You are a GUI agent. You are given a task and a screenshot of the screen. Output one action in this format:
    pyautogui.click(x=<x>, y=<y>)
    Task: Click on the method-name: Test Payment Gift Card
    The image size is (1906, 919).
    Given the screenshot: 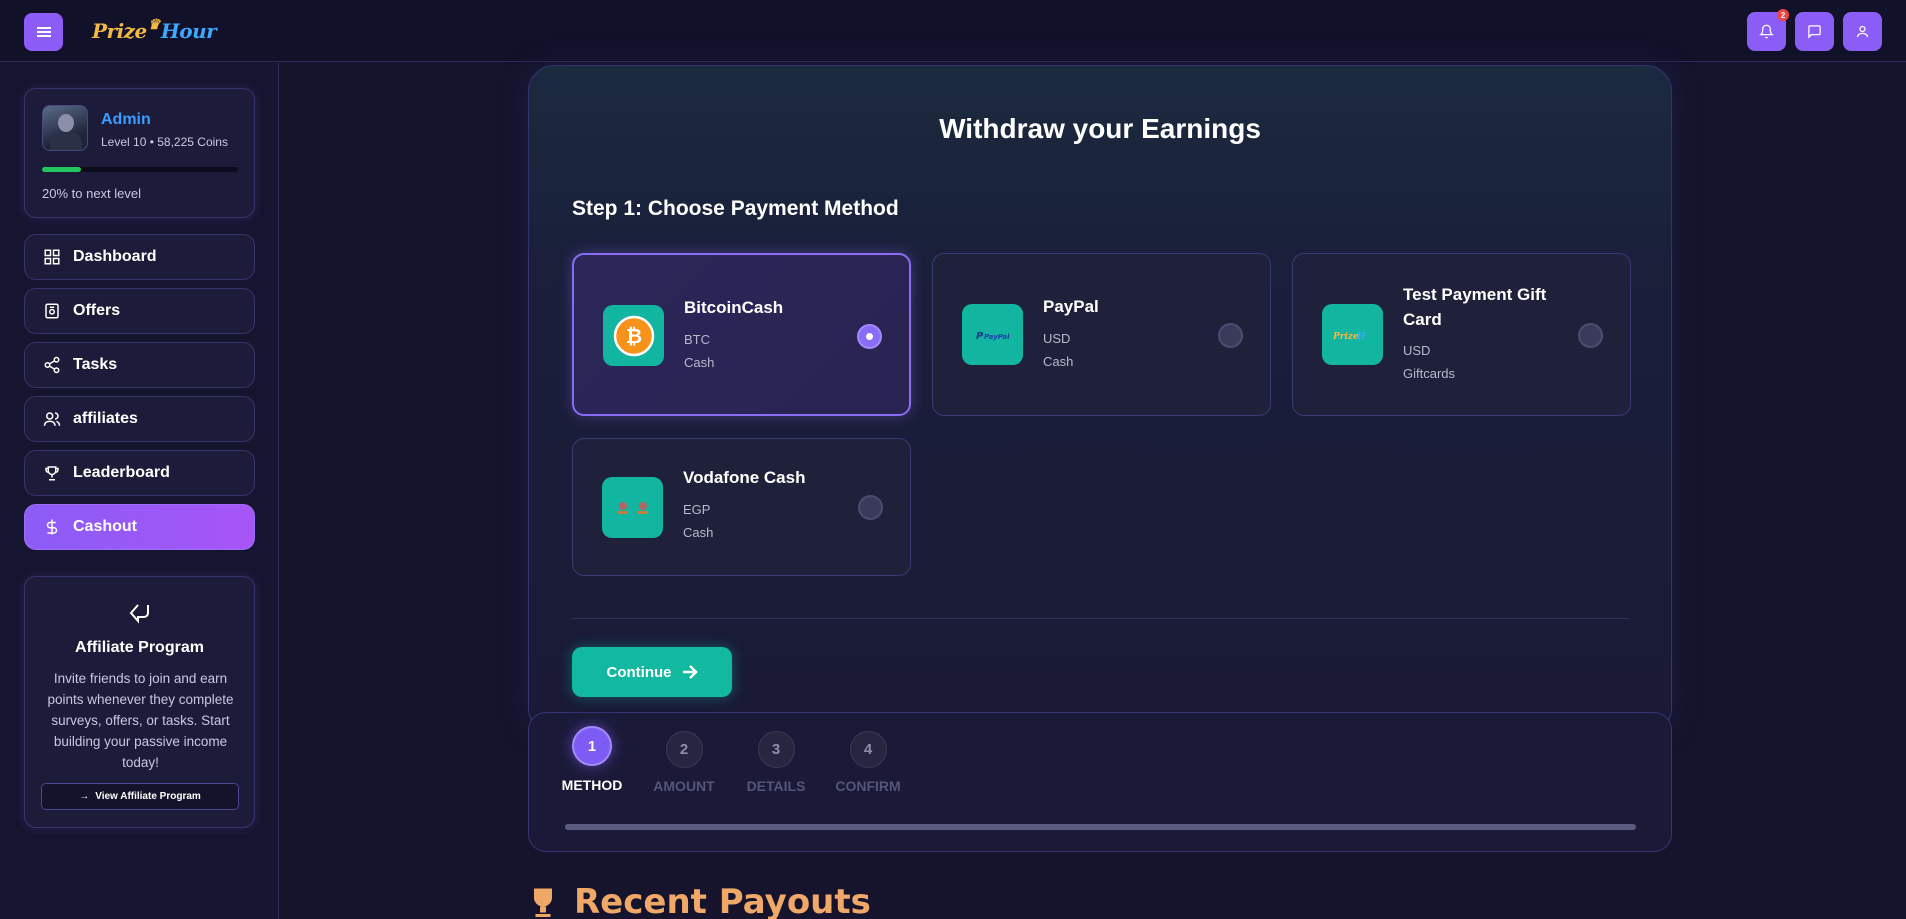 What is the action you would take?
    pyautogui.click(x=1475, y=307)
    